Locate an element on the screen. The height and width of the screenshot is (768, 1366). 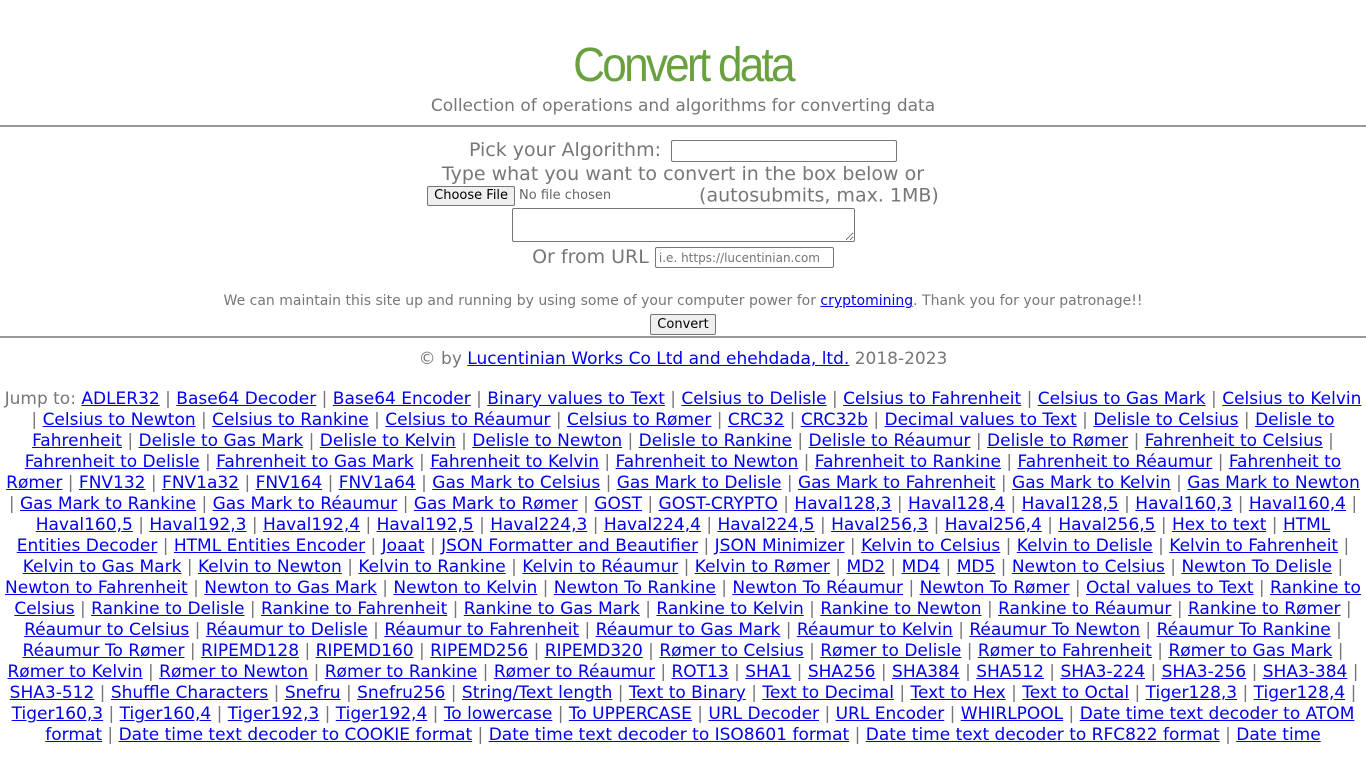
jump-link: JSON Minimizer is located at coordinates (780, 546).